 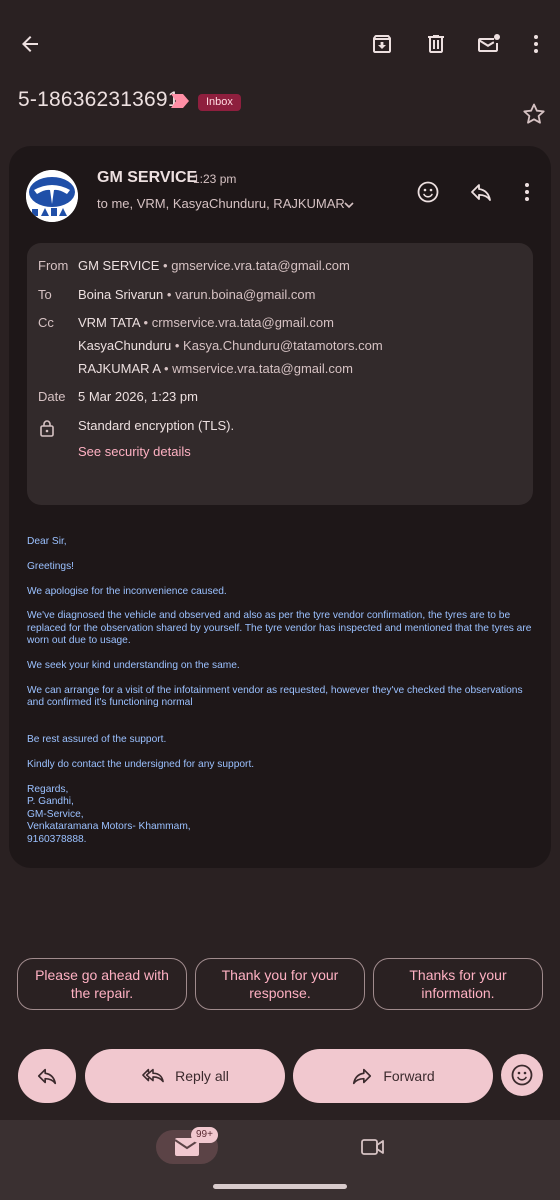 I want to click on home-indicator, so click(x=280, y=1186).